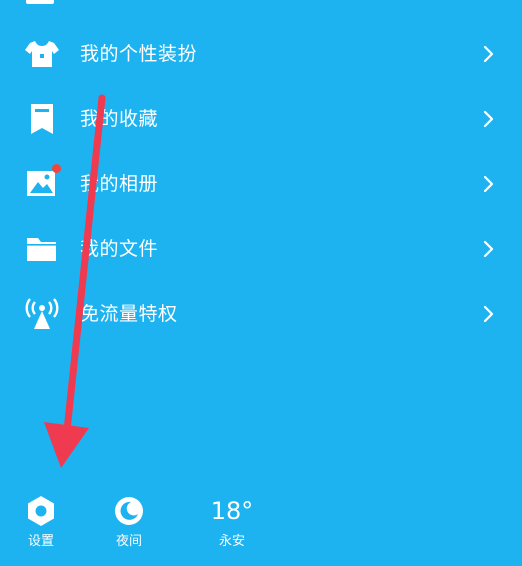  What do you see at coordinates (119, 119) in the screenshot?
I see `menu-item-label: 我的收藏` at bounding box center [119, 119].